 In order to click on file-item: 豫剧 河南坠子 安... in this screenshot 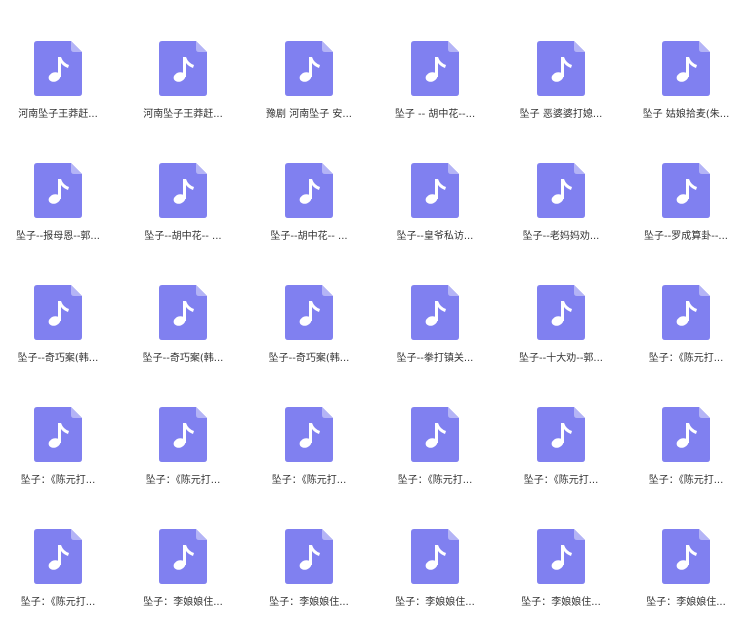, I will do `click(309, 87)`.